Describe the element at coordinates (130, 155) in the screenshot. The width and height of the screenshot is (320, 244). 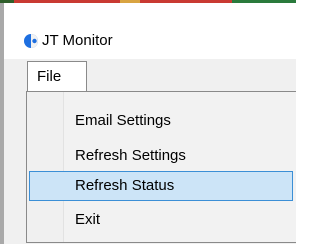
I see `menu-item-label: Refresh Settings` at that location.